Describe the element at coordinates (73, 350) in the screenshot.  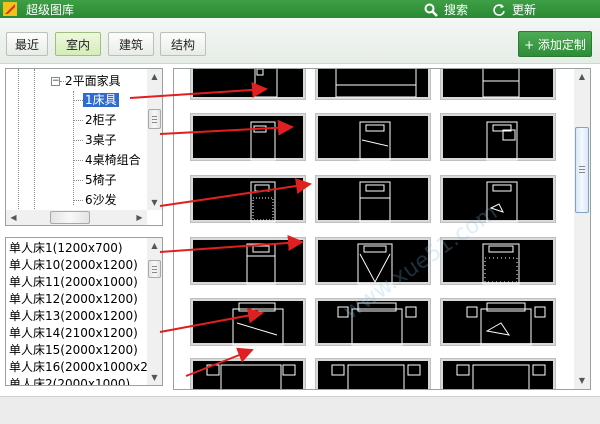
I see `list-item: 单人床15(2000x1200)` at that location.